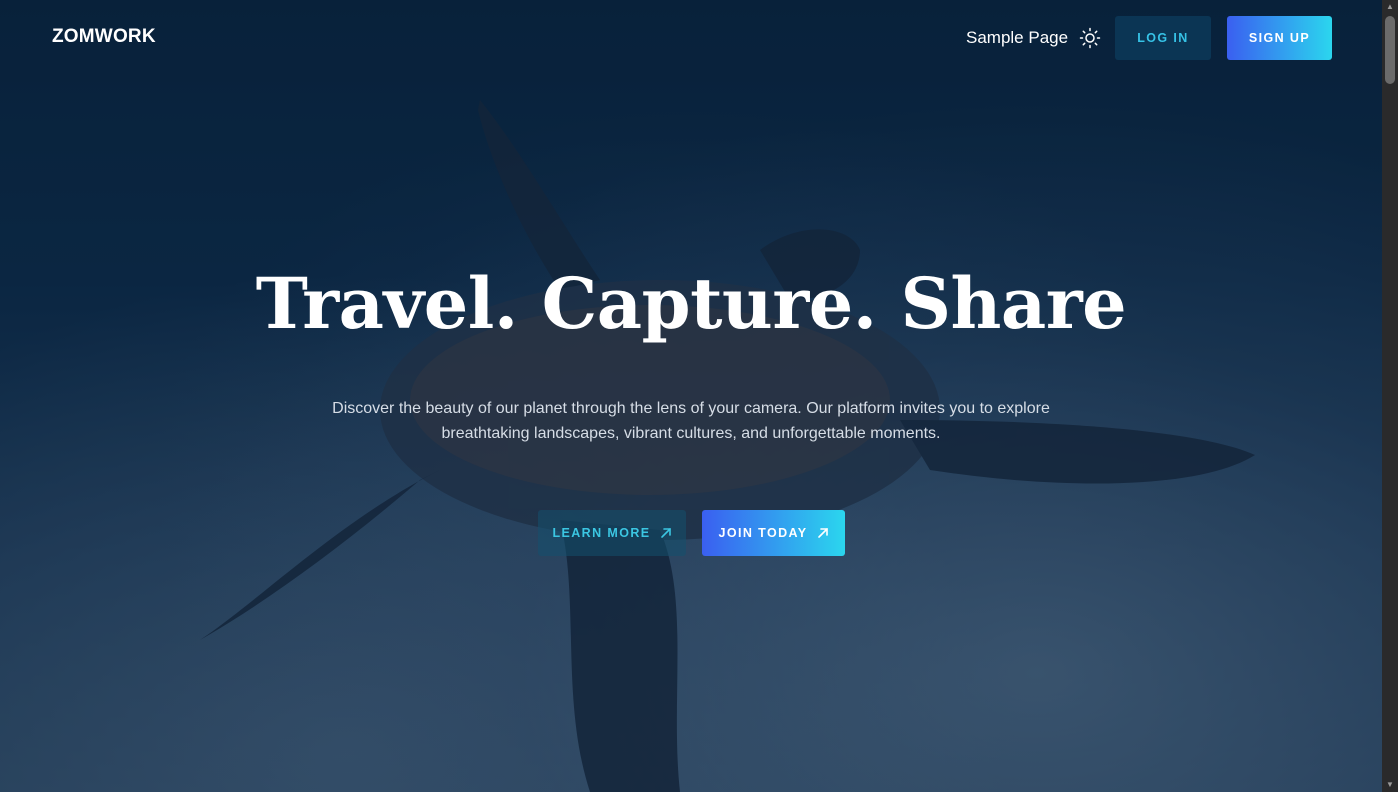 This screenshot has width=1398, height=792. I want to click on sun-icon, so click(1090, 38).